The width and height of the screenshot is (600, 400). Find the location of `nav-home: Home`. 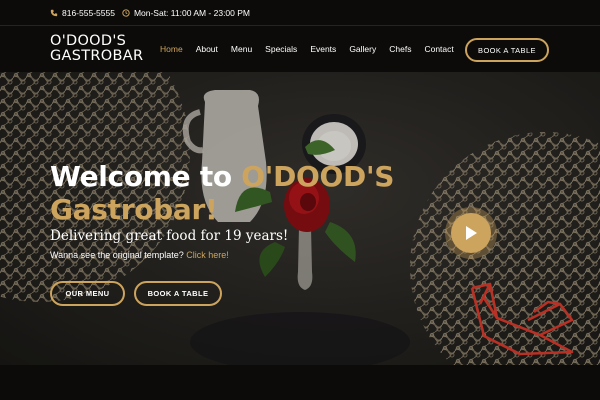

nav-home: Home is located at coordinates (171, 49).